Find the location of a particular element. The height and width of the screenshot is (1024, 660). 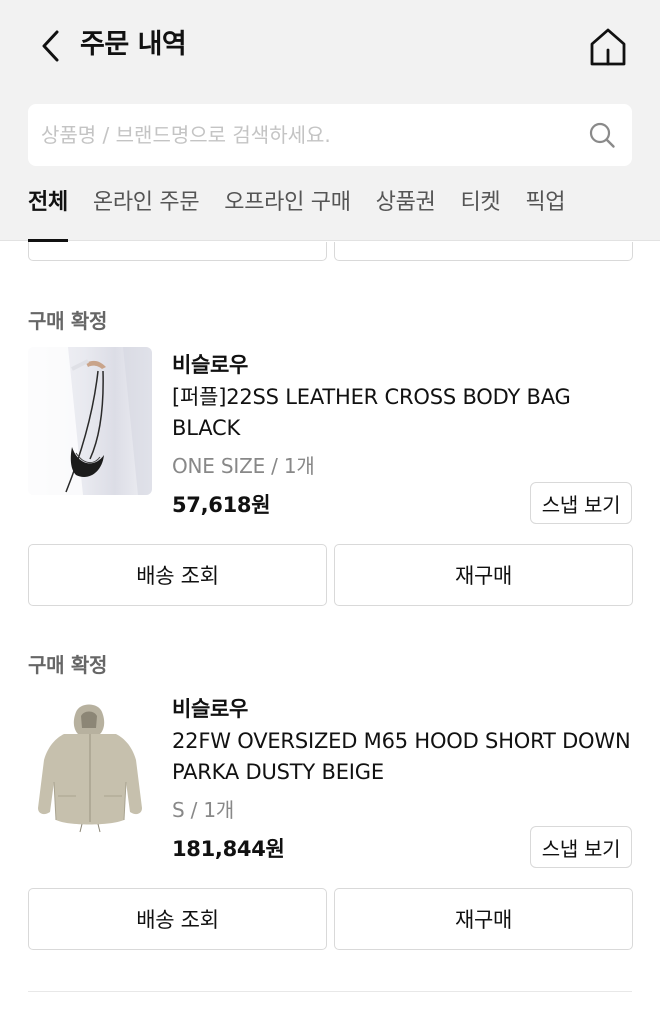

tab-bar: 전체 온라인 주문 오프라인 구매 상품권 티켓 픽업 is located at coordinates (309, 212).